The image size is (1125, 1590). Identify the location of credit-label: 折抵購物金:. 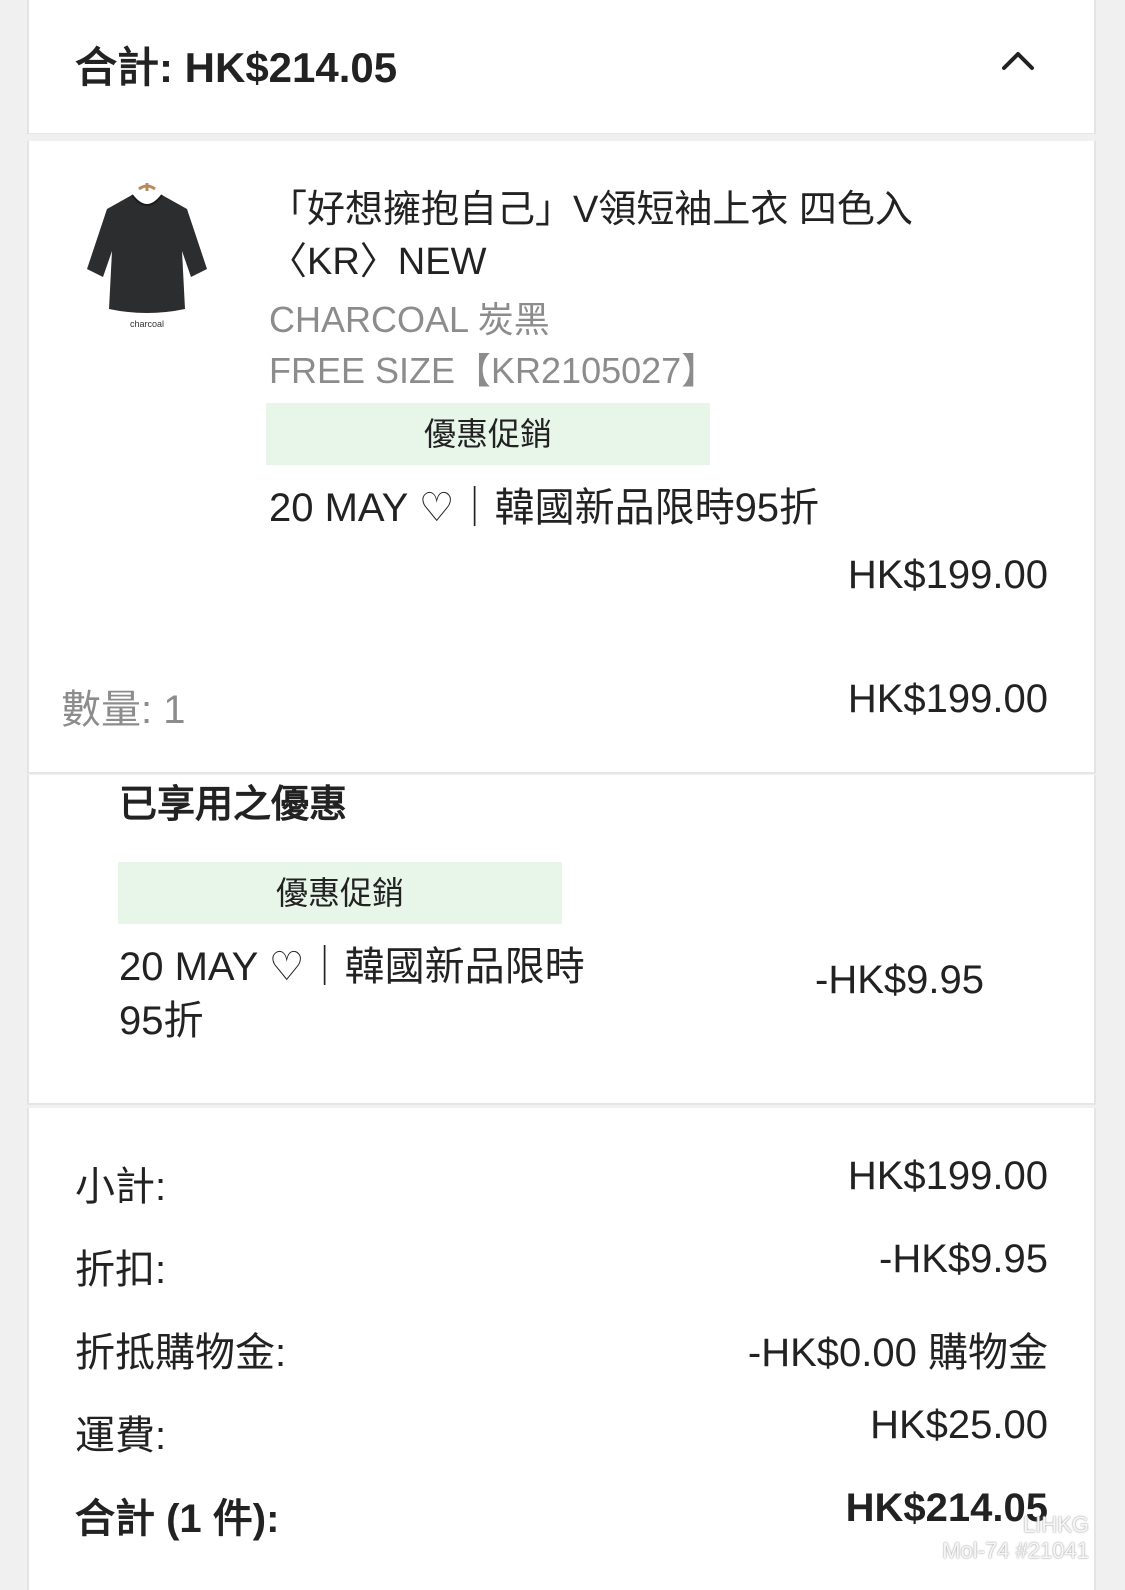
(181, 1353).